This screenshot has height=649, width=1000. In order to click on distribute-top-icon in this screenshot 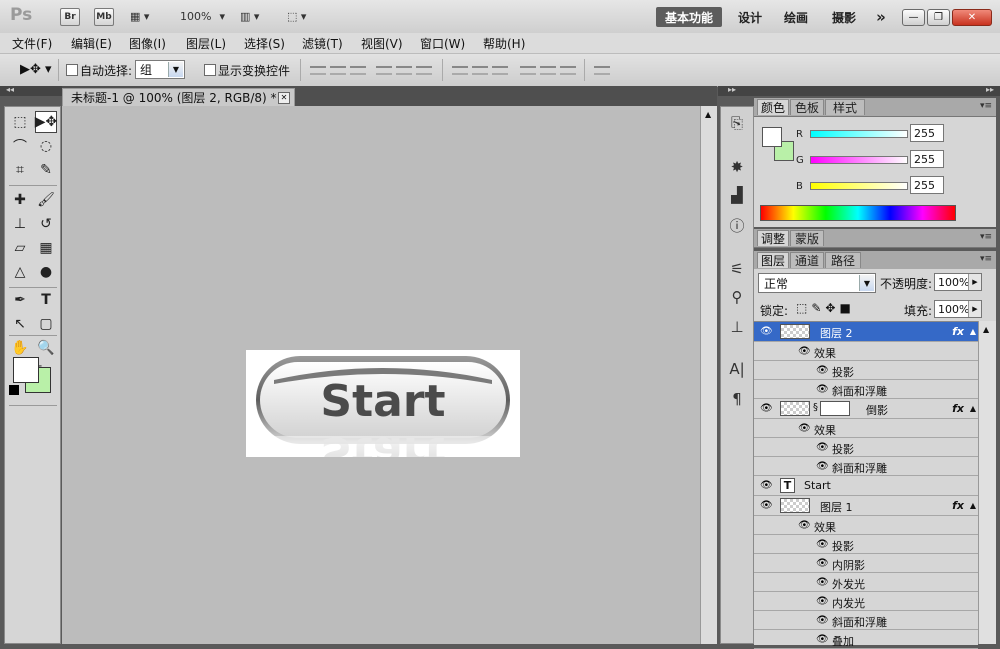, I will do `click(460, 70)`.